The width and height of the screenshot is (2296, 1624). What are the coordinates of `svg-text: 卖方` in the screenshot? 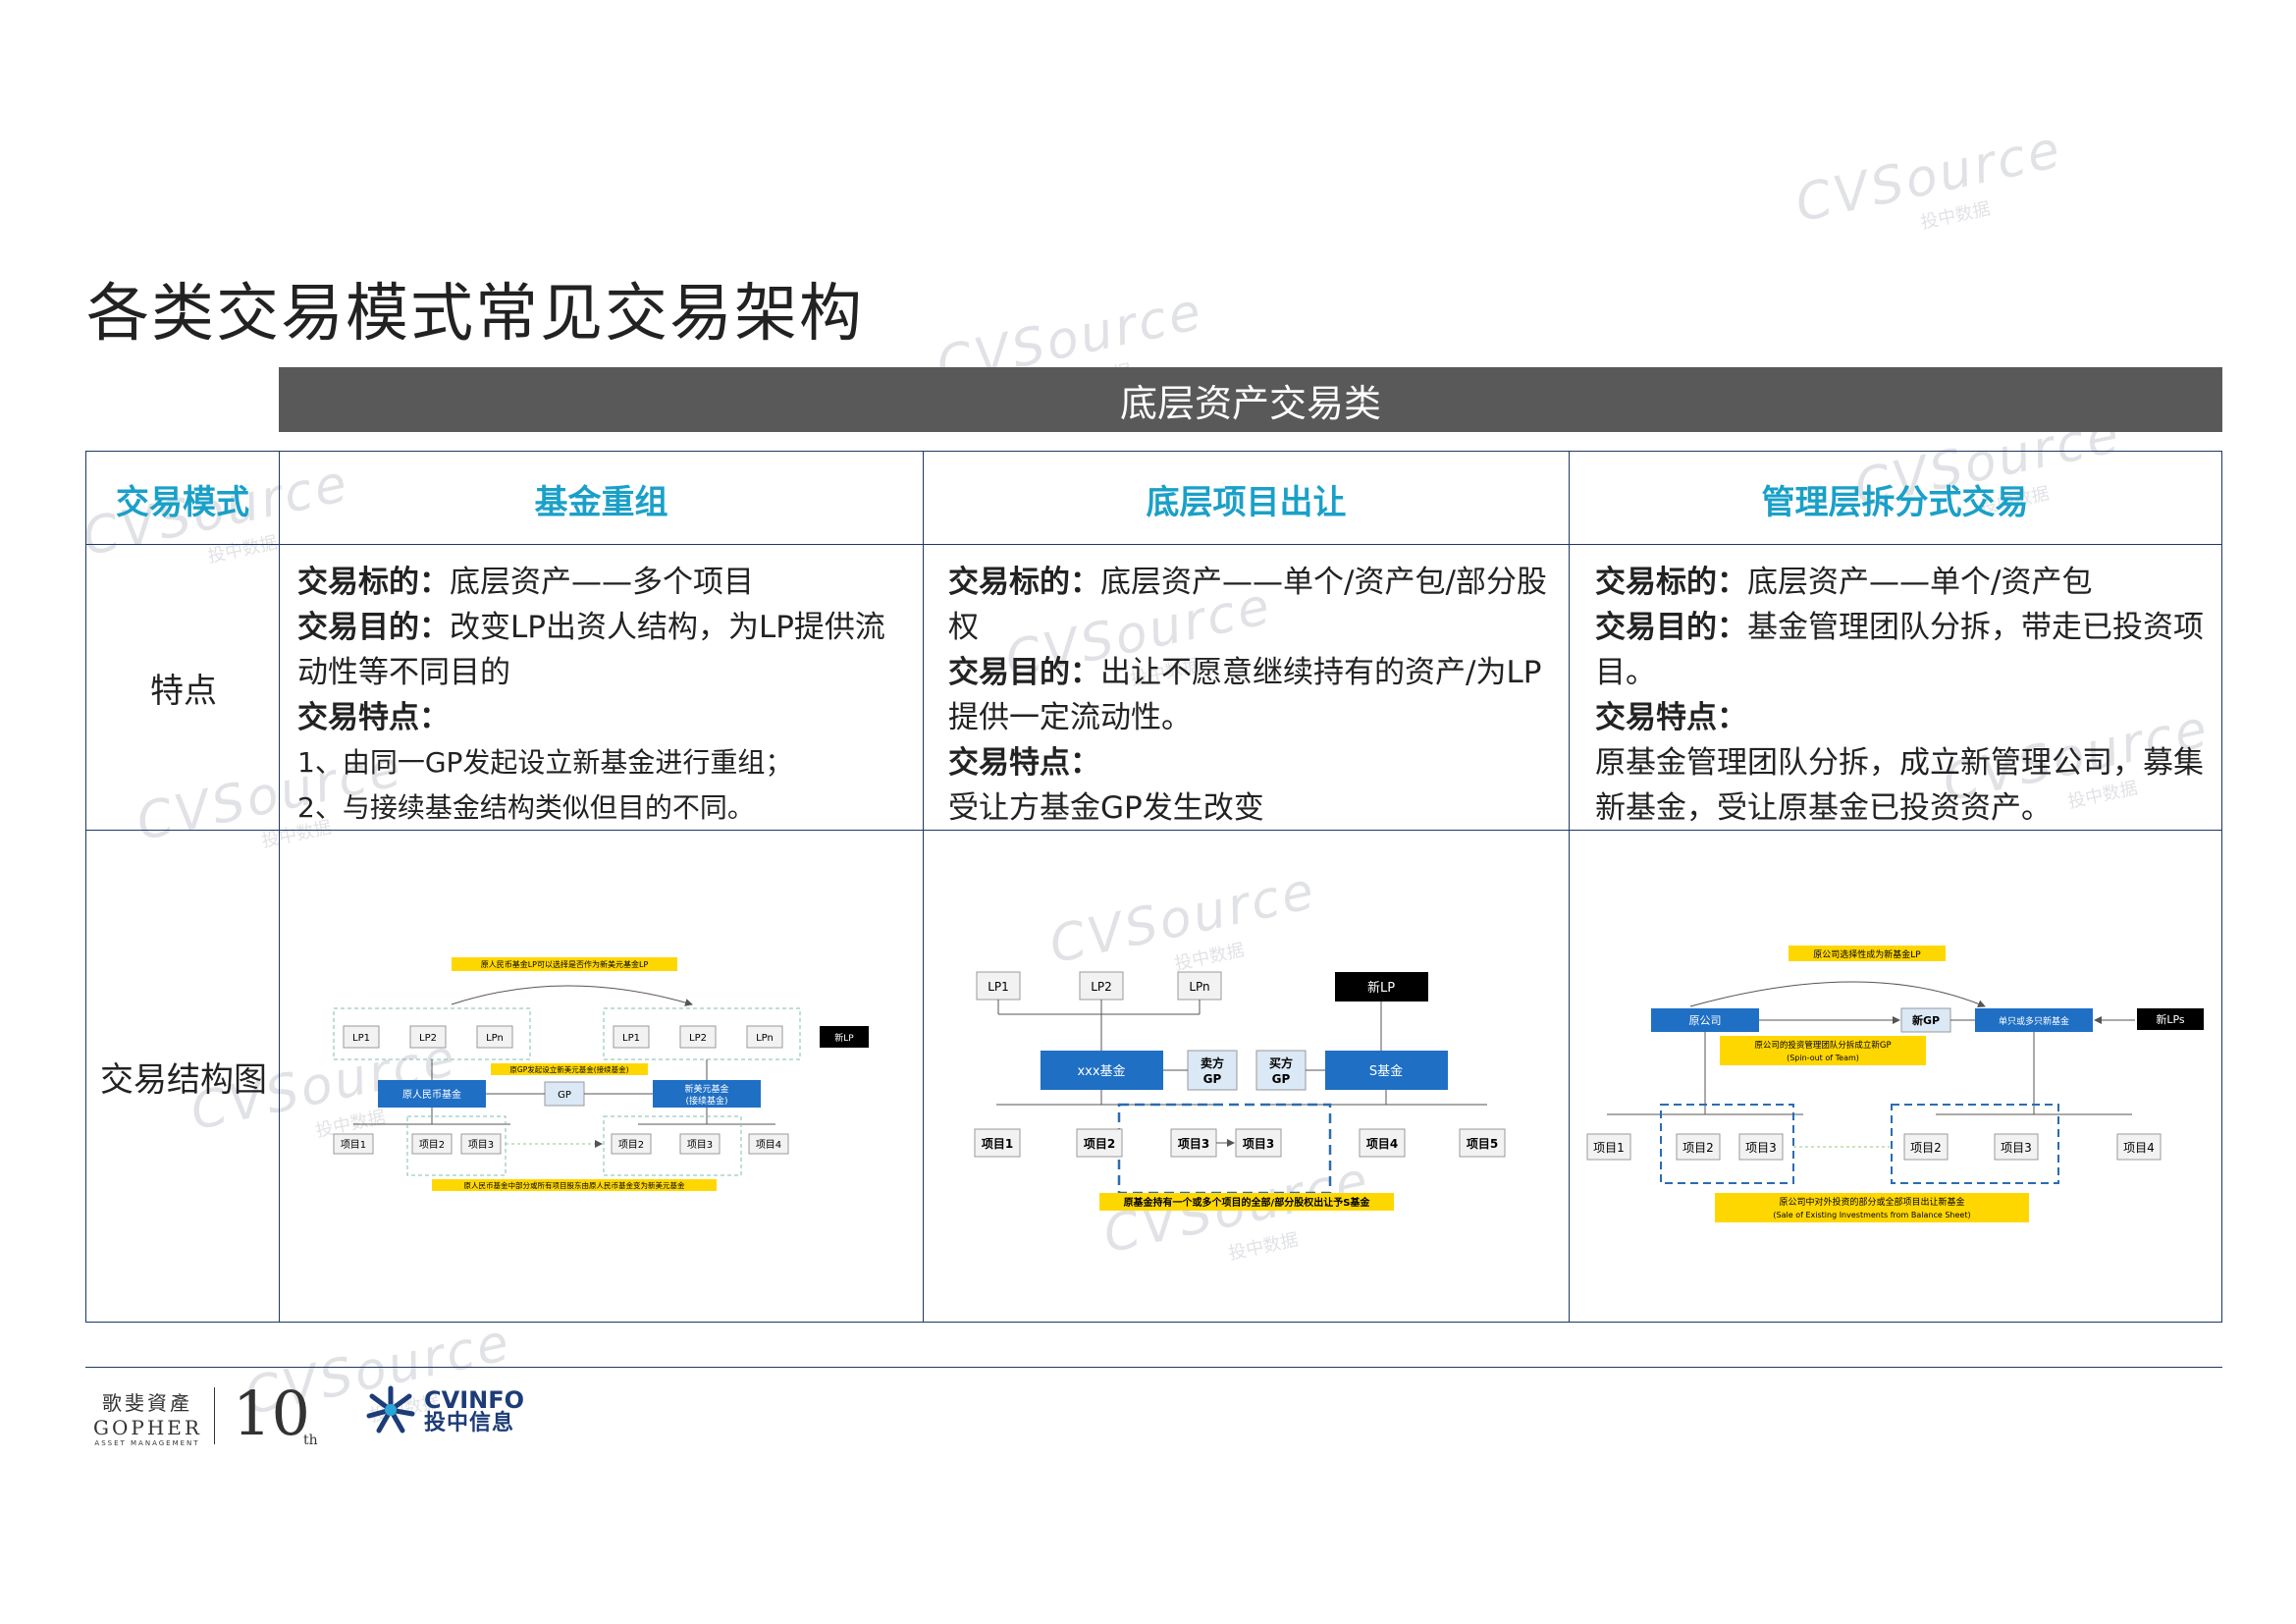 It's located at (1212, 1063).